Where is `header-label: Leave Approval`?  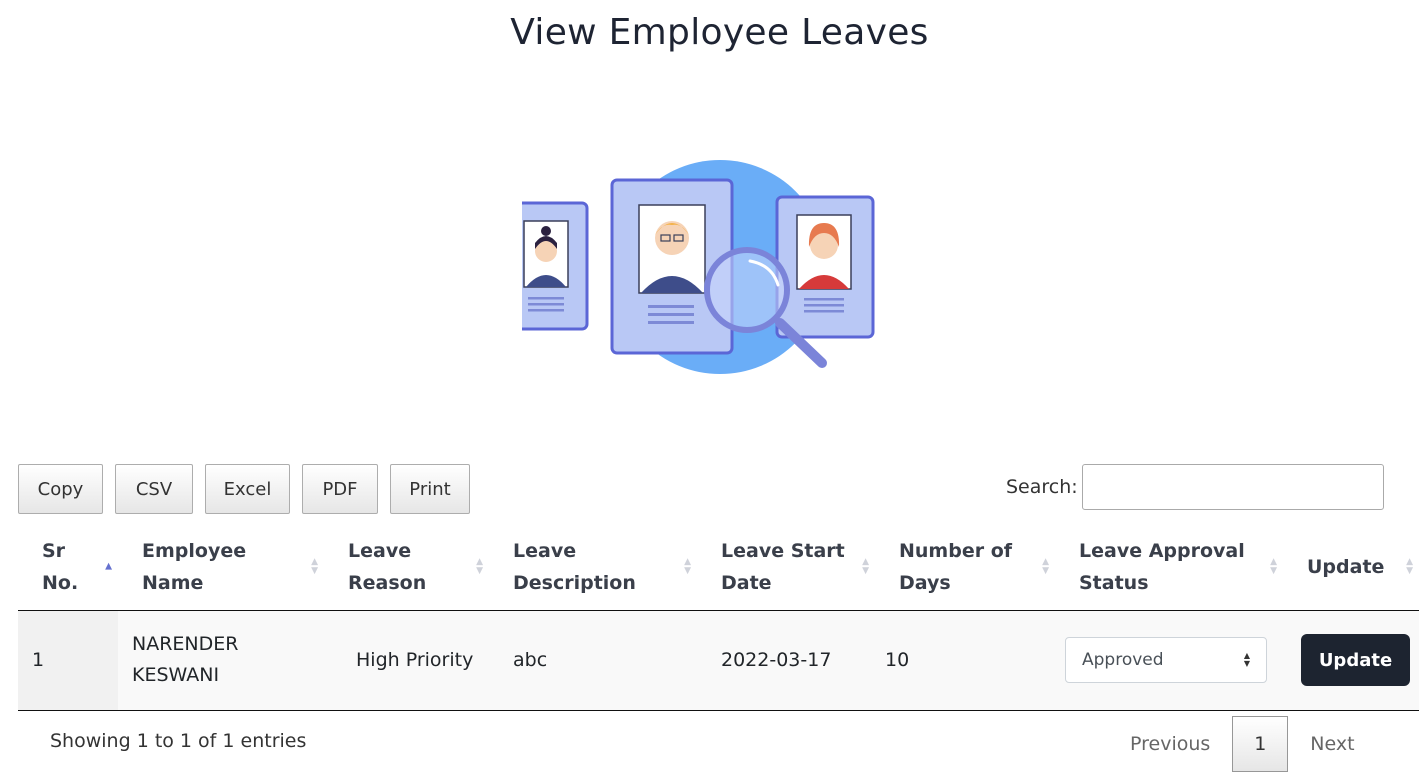
header-label: Leave Approval is located at coordinates (1162, 550).